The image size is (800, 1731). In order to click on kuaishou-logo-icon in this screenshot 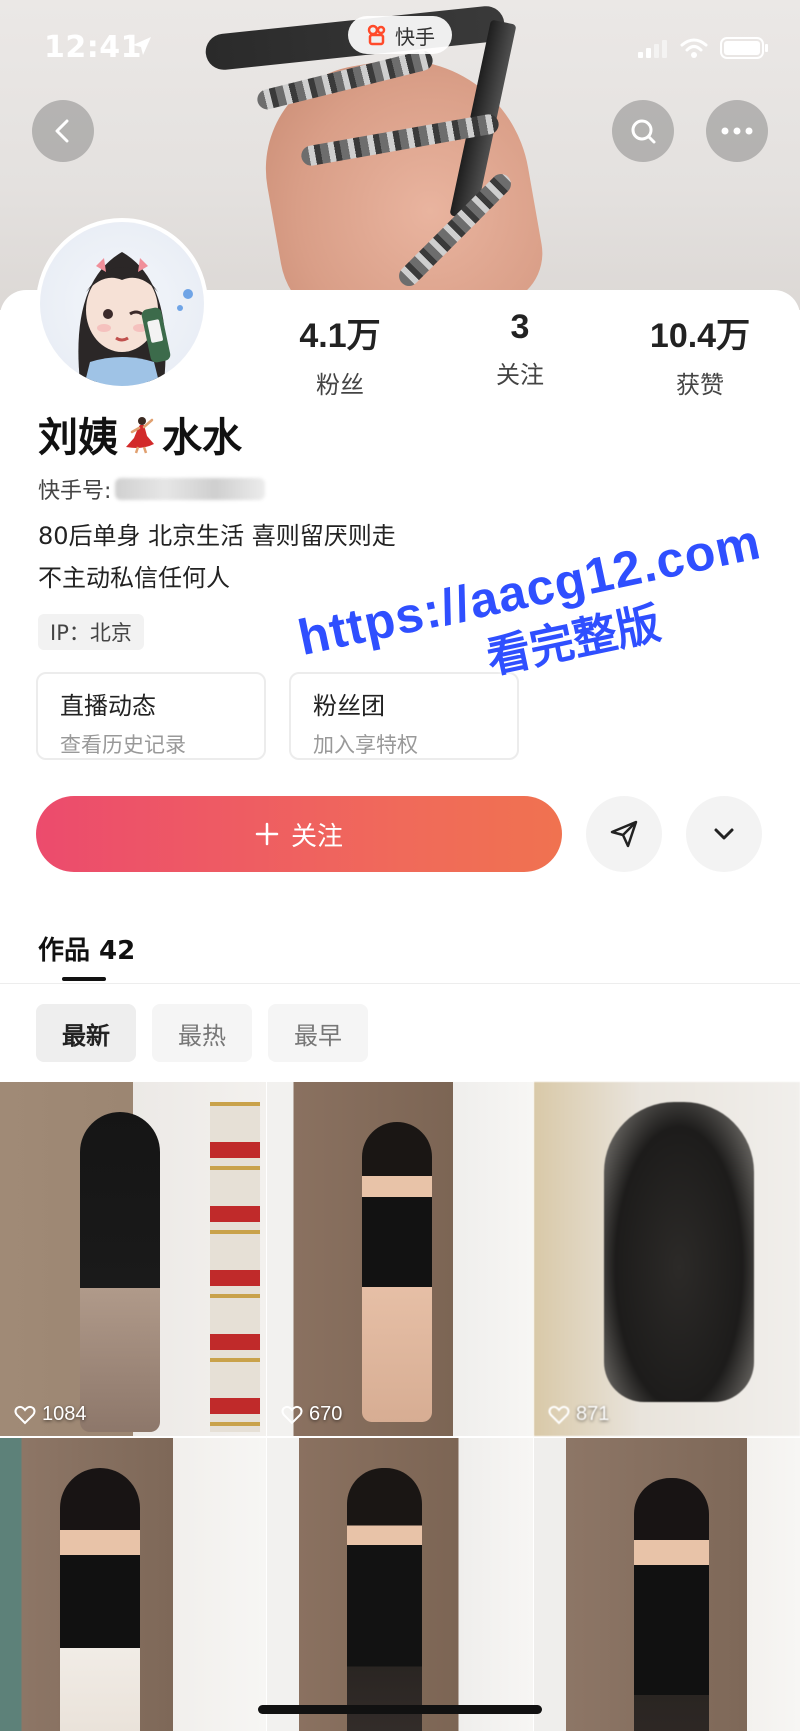, I will do `click(376, 35)`.